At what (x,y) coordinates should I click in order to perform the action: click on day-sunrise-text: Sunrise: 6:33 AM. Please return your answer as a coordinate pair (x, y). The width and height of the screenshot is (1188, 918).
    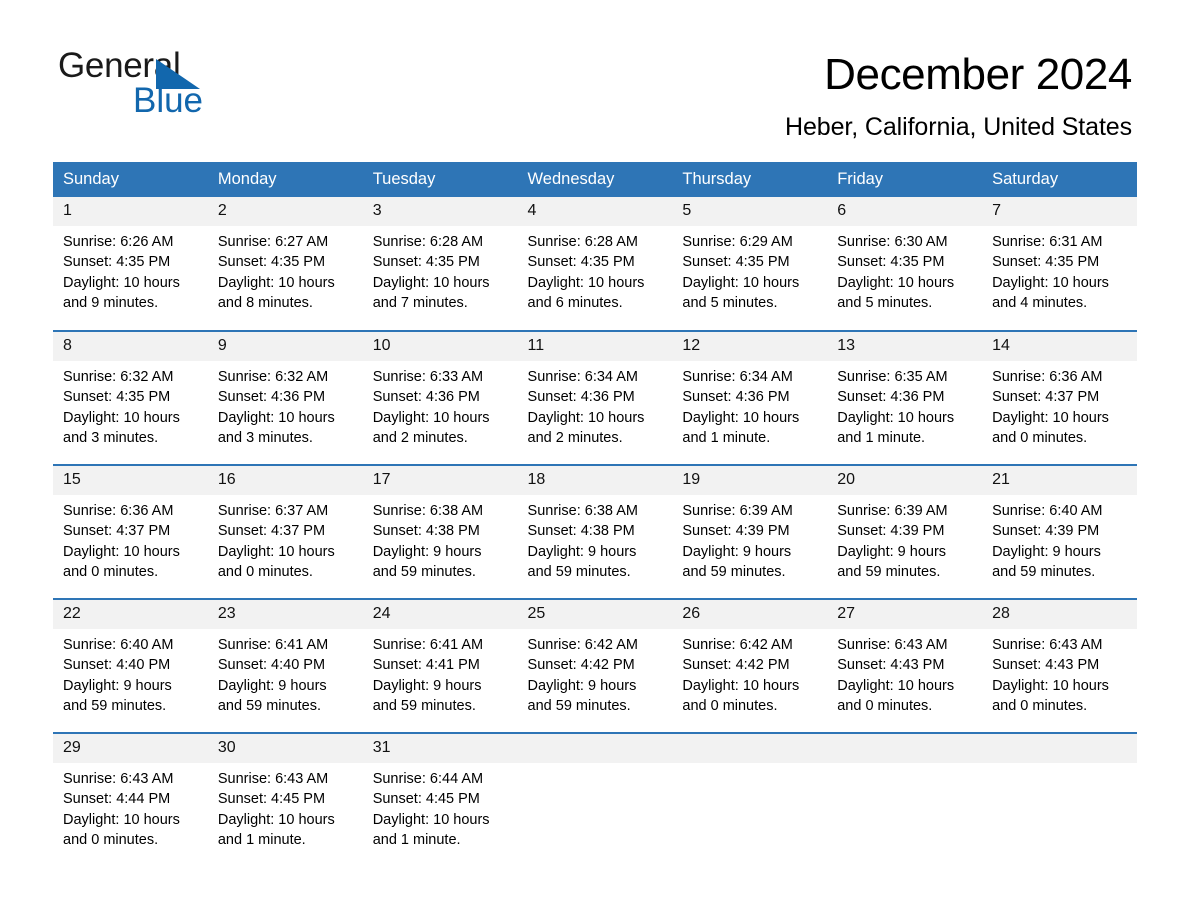
    Looking at the image, I should click on (428, 377).